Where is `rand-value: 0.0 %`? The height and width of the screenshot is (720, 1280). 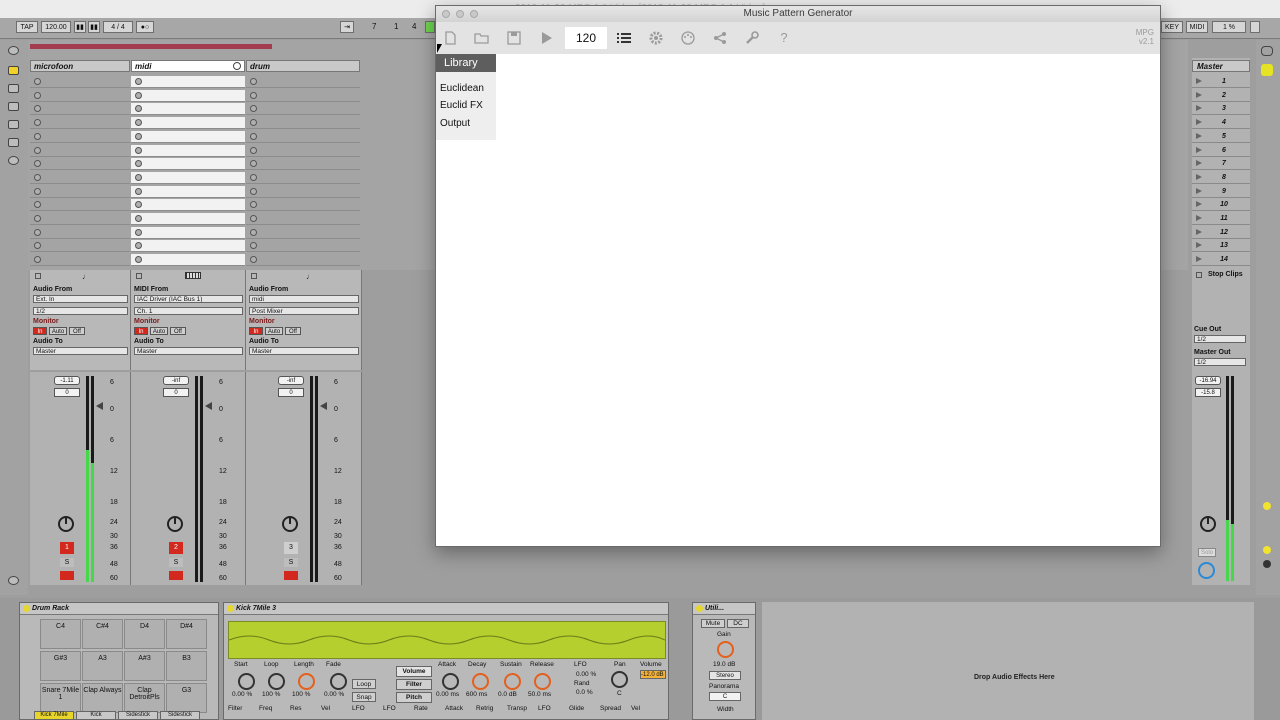 rand-value: 0.0 % is located at coordinates (584, 692).